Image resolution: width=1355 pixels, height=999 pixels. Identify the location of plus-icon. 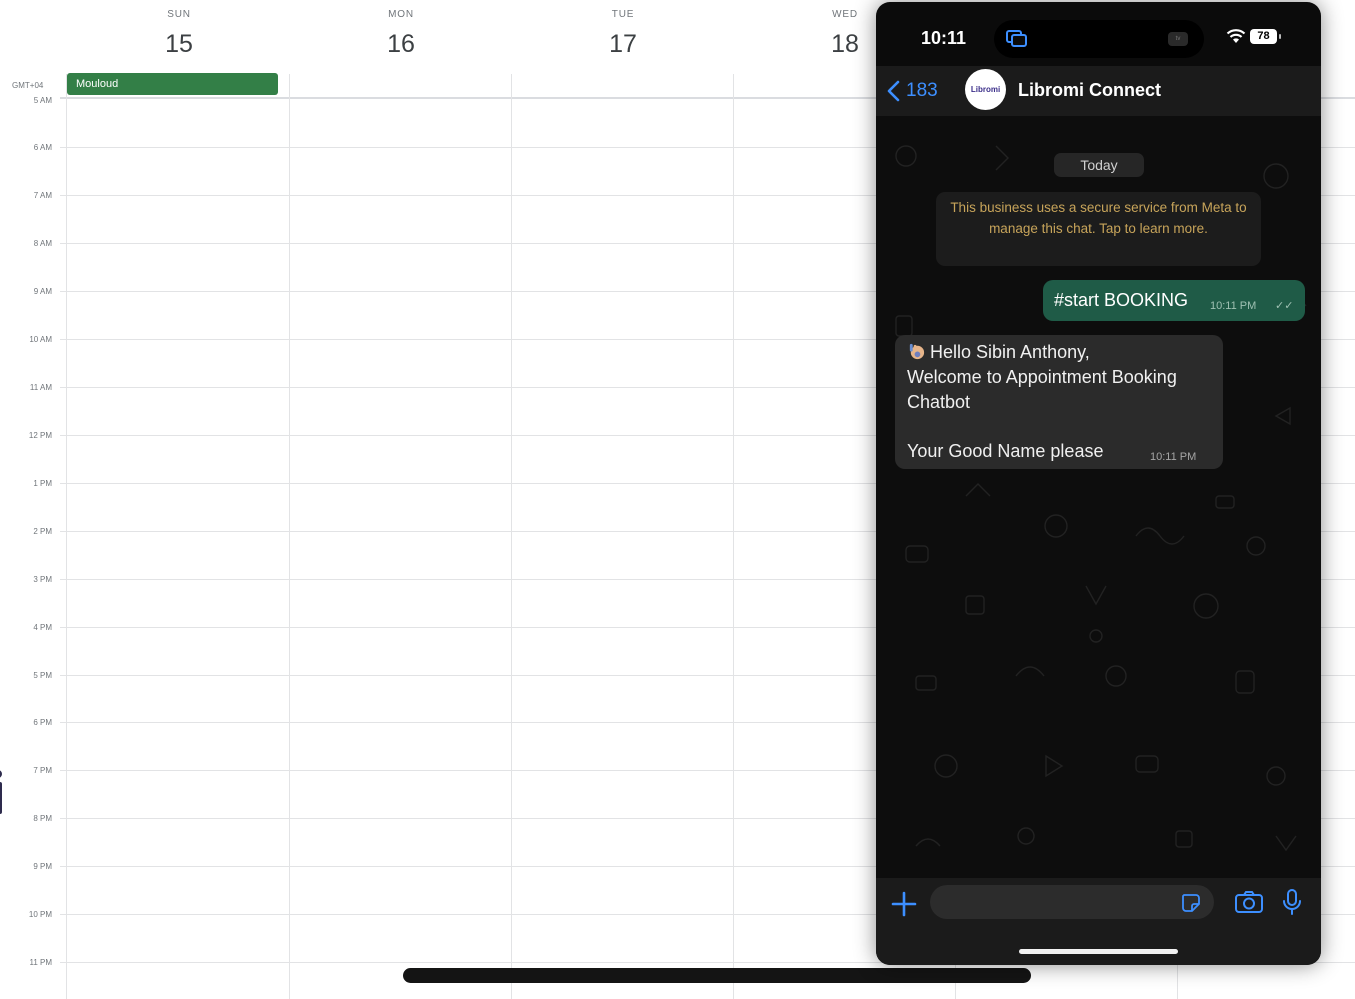
(904, 904).